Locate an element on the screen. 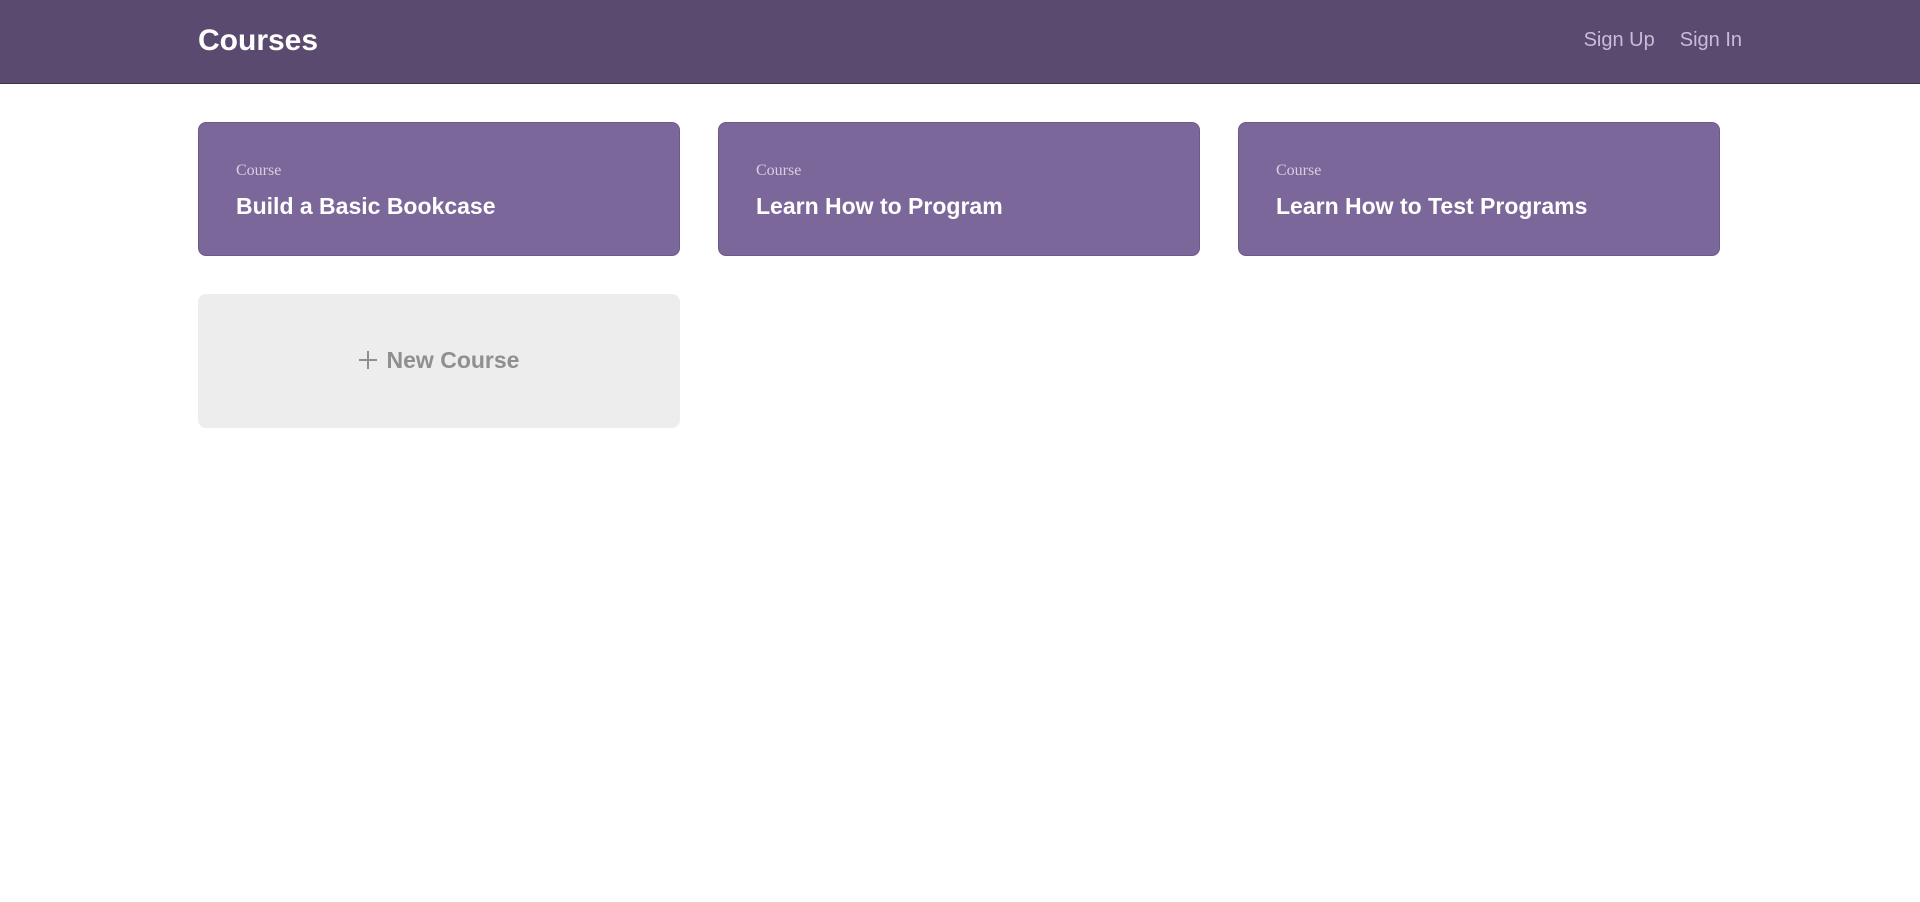 The width and height of the screenshot is (1920, 902). course-card: Course Learn How to Program is located at coordinates (959, 189).